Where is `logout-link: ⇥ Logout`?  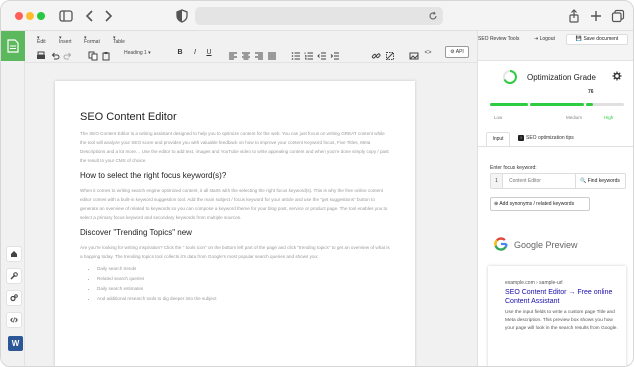 logout-link: ⇥ Logout is located at coordinates (544, 39).